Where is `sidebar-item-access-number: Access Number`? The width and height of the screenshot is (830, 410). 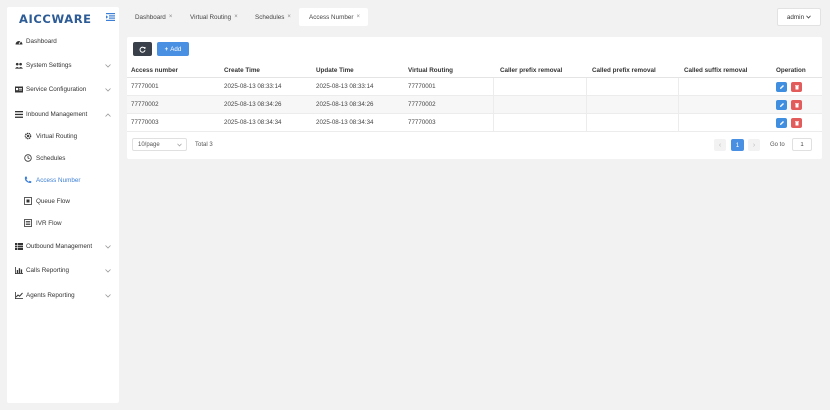 sidebar-item-access-number: Access Number is located at coordinates (63, 180).